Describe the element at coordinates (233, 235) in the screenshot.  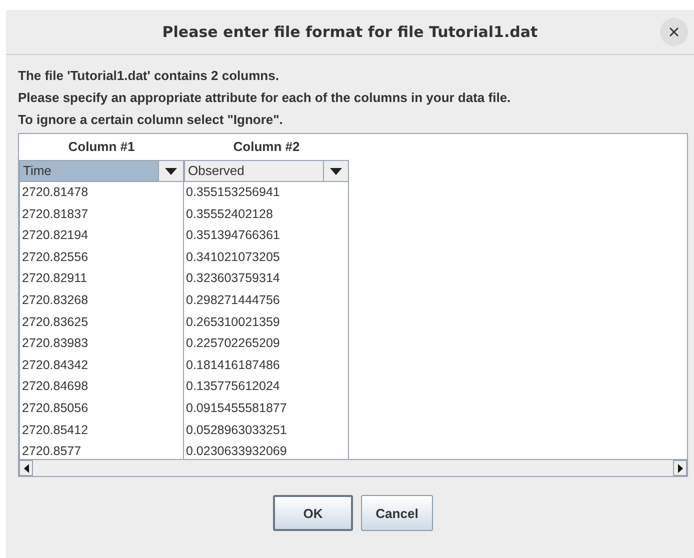
I see `table-cell-text: 0.351394766361` at that location.